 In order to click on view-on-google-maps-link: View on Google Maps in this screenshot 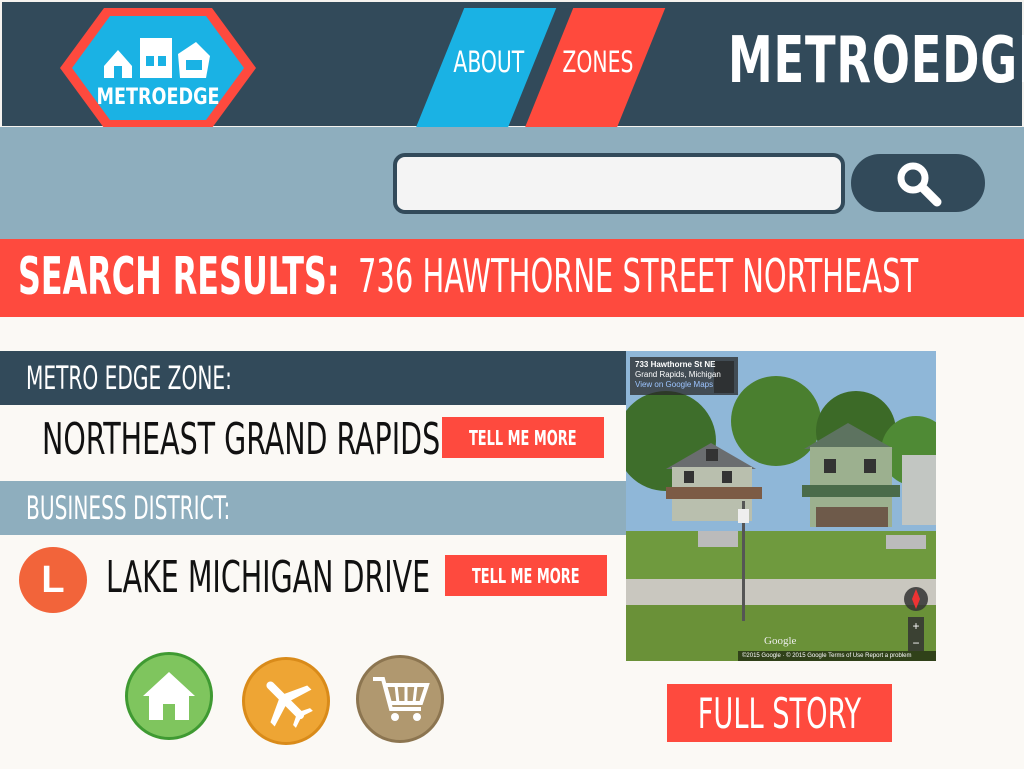, I will do `click(684, 385)`.